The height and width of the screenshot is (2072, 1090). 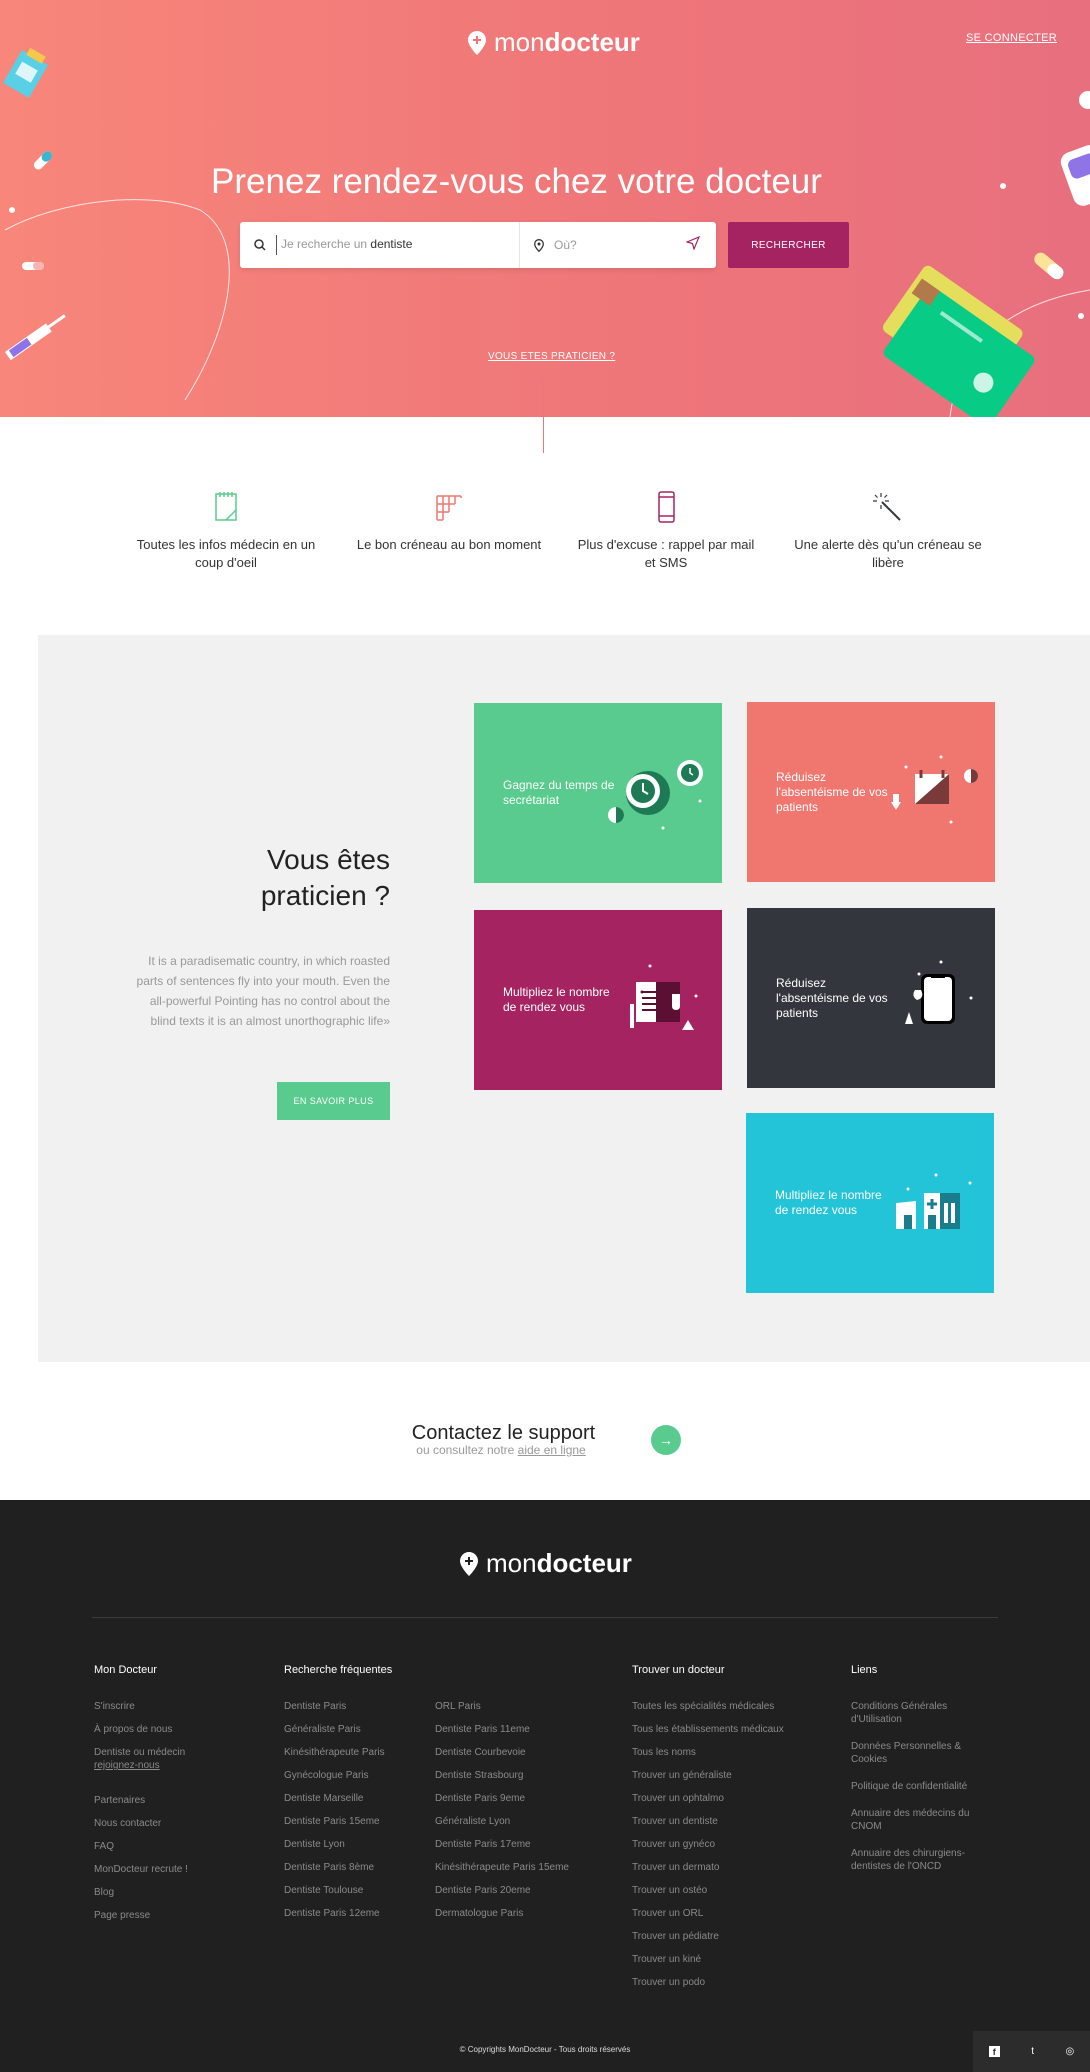 I want to click on facebook-icon: f, so click(x=994, y=2051).